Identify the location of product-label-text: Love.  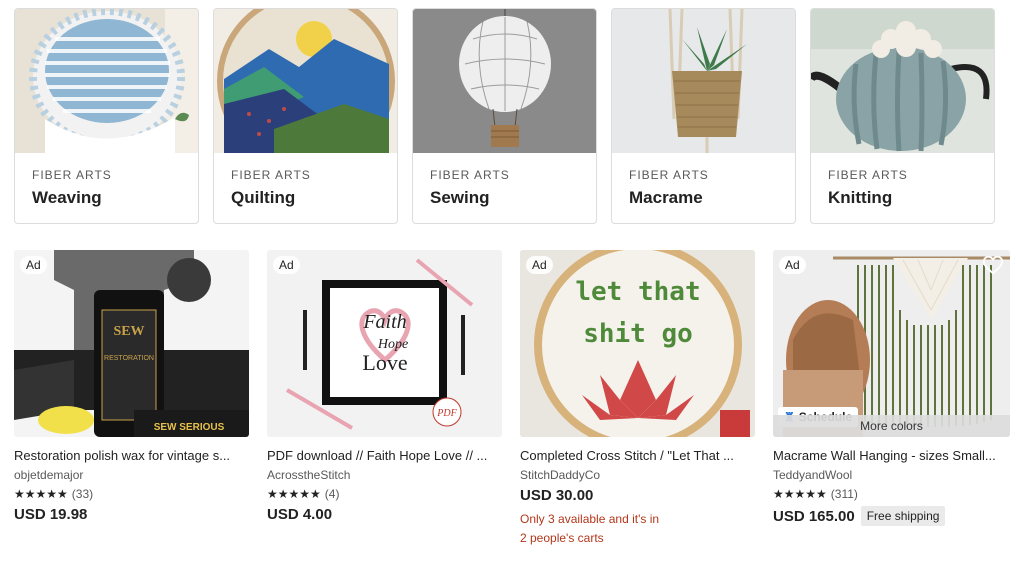
(384, 362).